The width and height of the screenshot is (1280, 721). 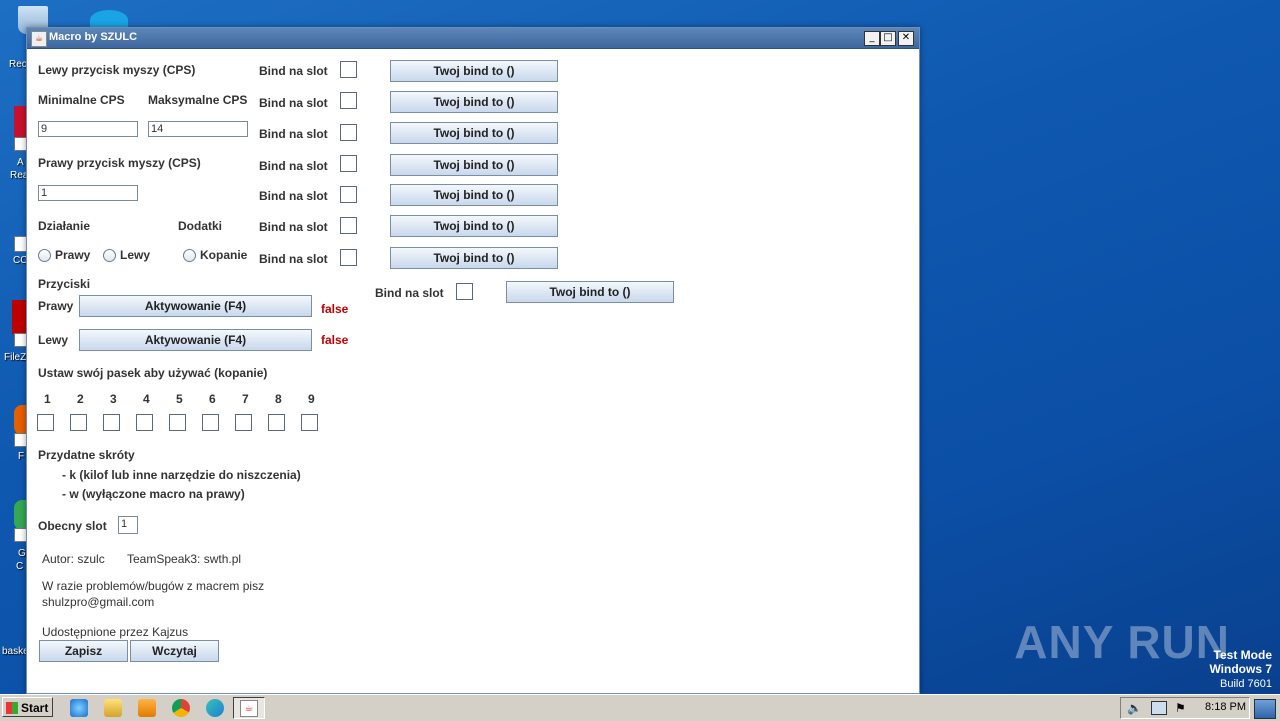 What do you see at coordinates (212, 399) in the screenshot?
I see `hotbar-num-6: 6` at bounding box center [212, 399].